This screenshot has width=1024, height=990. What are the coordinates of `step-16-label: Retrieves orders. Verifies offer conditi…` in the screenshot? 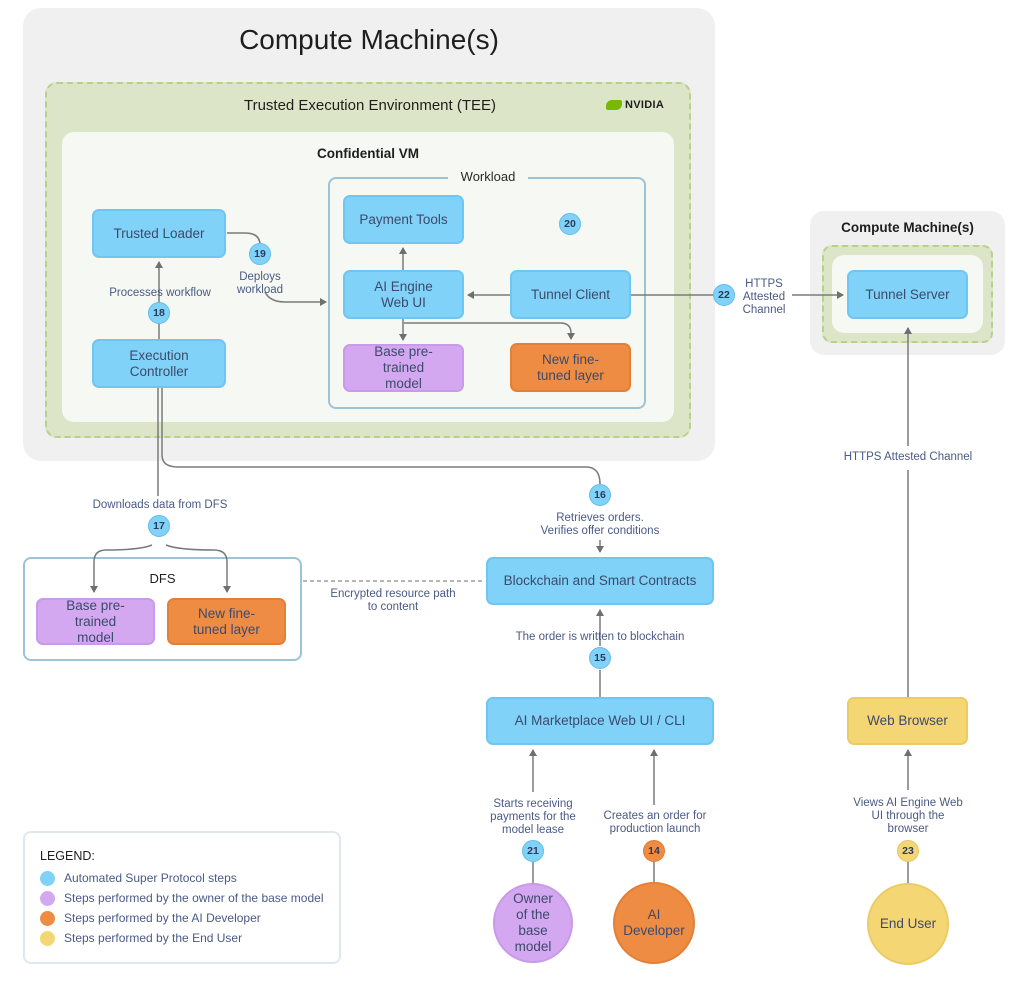 It's located at (600, 524).